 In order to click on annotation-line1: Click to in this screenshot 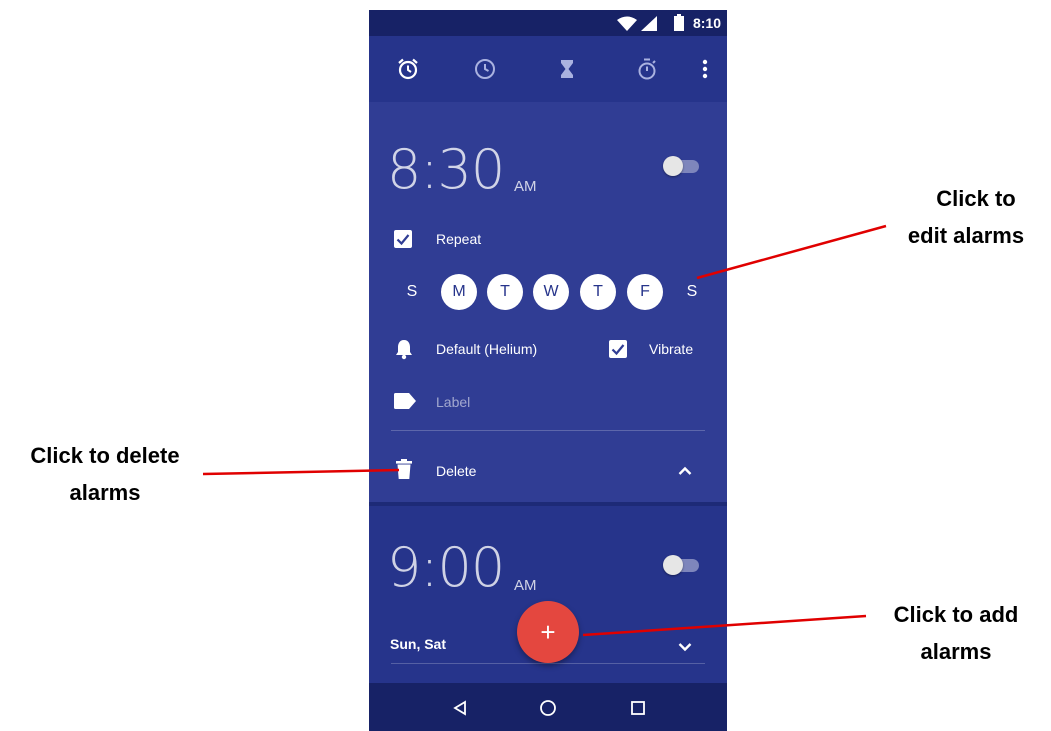, I will do `click(976, 198)`.